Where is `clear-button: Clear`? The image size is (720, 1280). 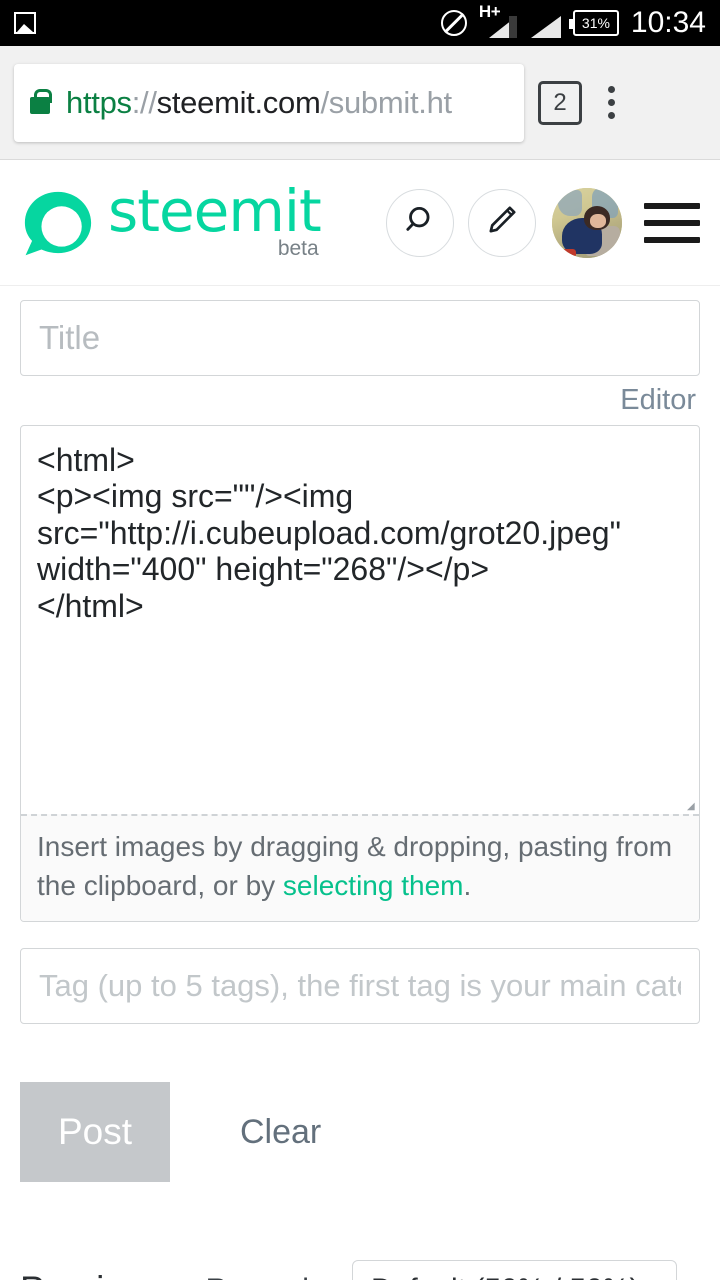
clear-button: Clear is located at coordinates (280, 1132).